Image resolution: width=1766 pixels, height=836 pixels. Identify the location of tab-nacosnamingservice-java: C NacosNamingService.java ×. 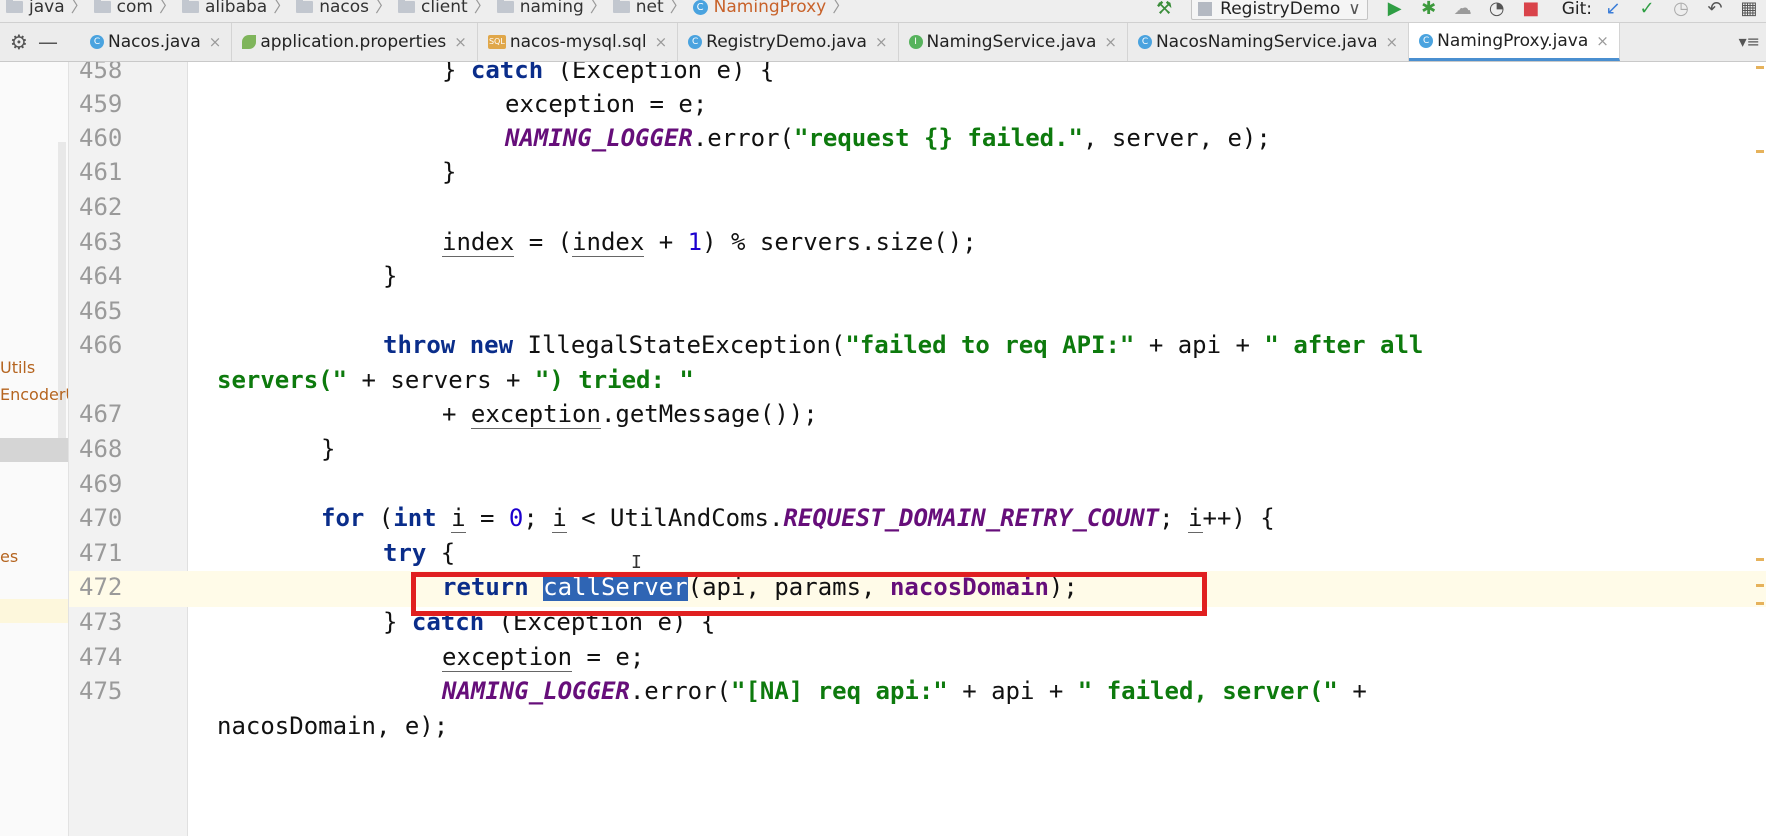
(1269, 42).